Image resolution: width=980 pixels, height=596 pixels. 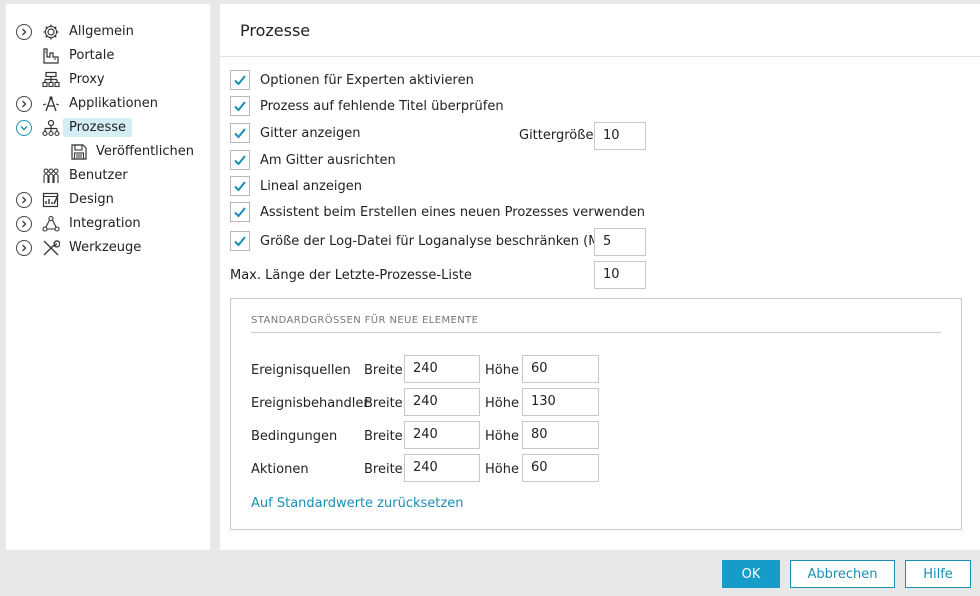 I want to click on checkbox-gitter-anzeigen: Gitter anzeigen, so click(x=295, y=133).